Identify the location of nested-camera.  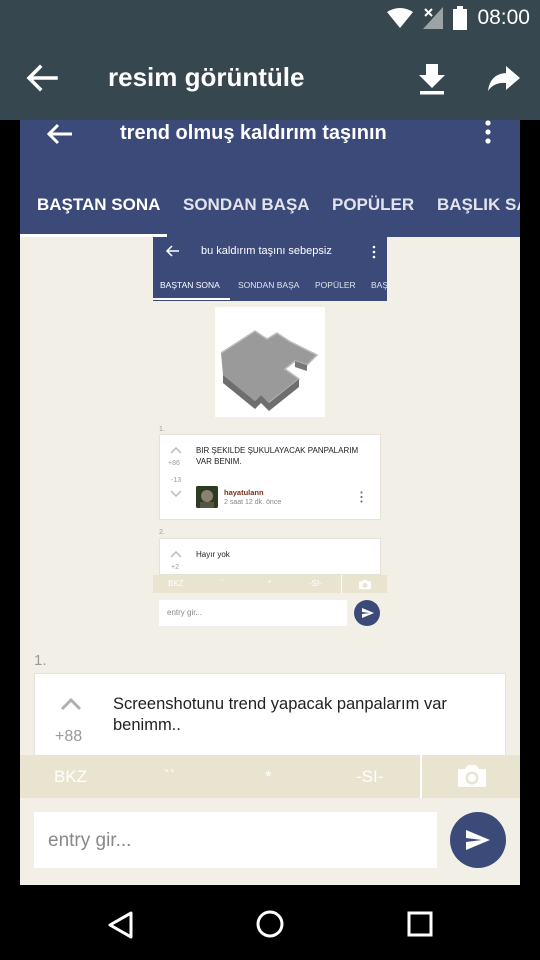
(364, 584).